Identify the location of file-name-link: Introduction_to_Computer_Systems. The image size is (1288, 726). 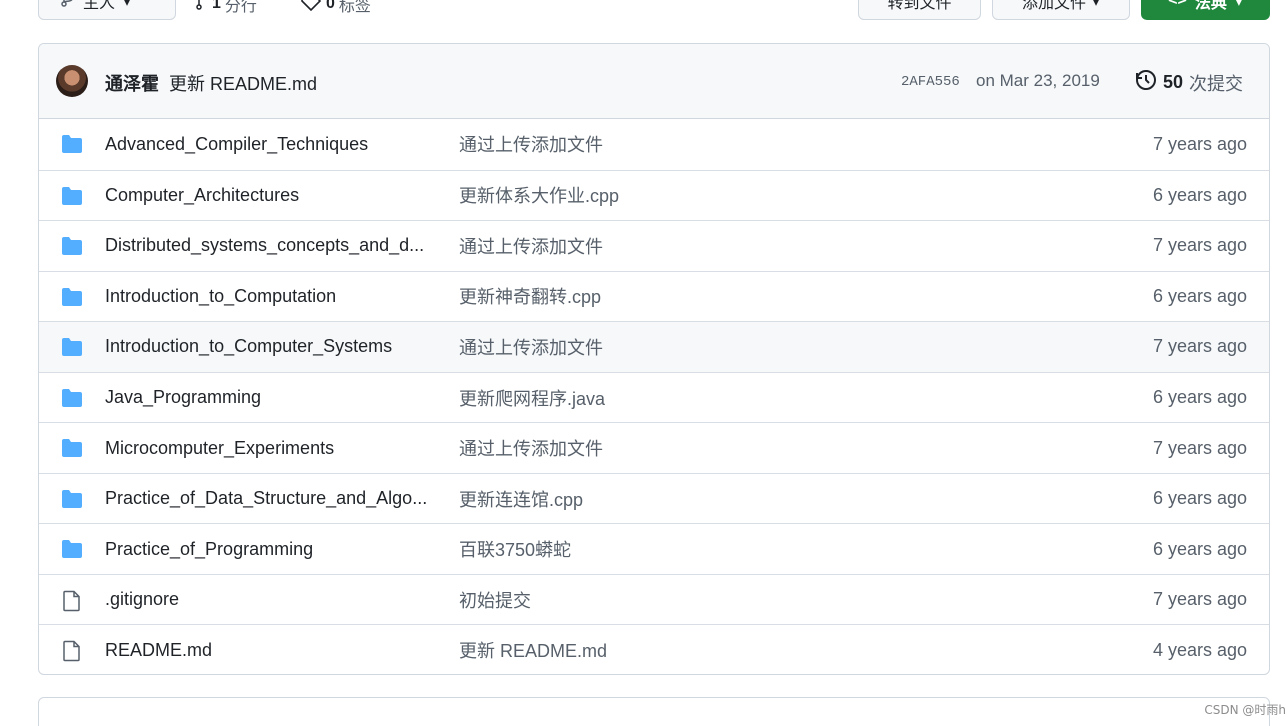
(270, 346).